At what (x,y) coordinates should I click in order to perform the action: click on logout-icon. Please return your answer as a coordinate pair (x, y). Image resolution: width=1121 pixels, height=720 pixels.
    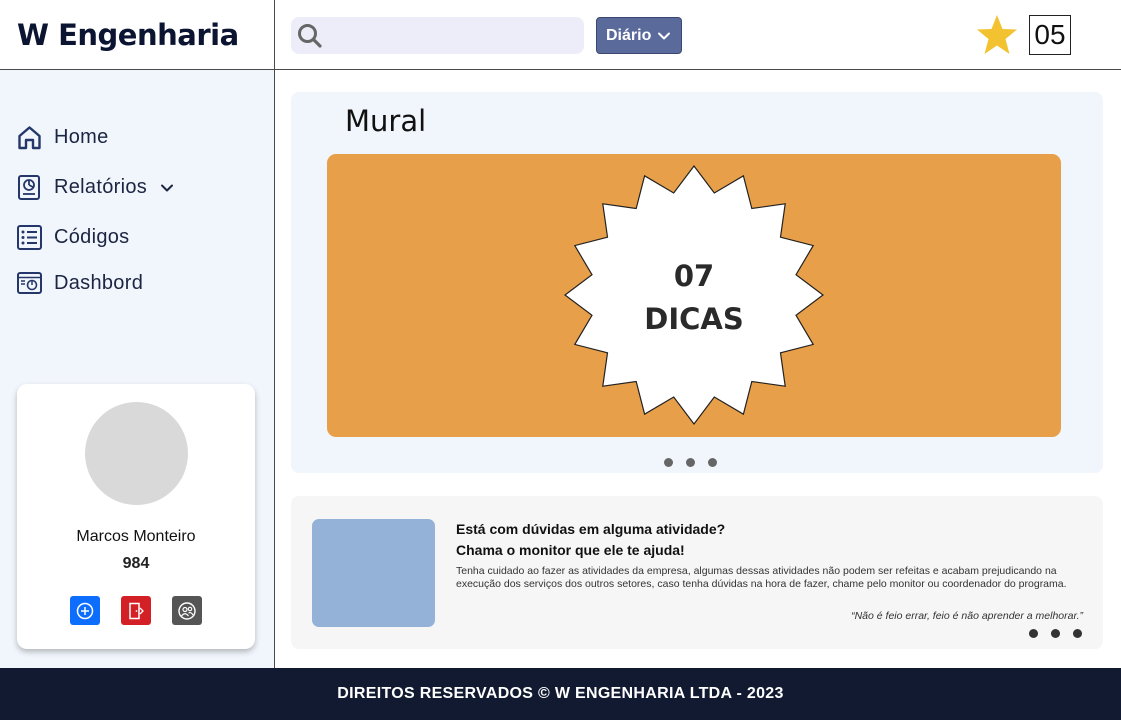
    Looking at the image, I should click on (136, 610).